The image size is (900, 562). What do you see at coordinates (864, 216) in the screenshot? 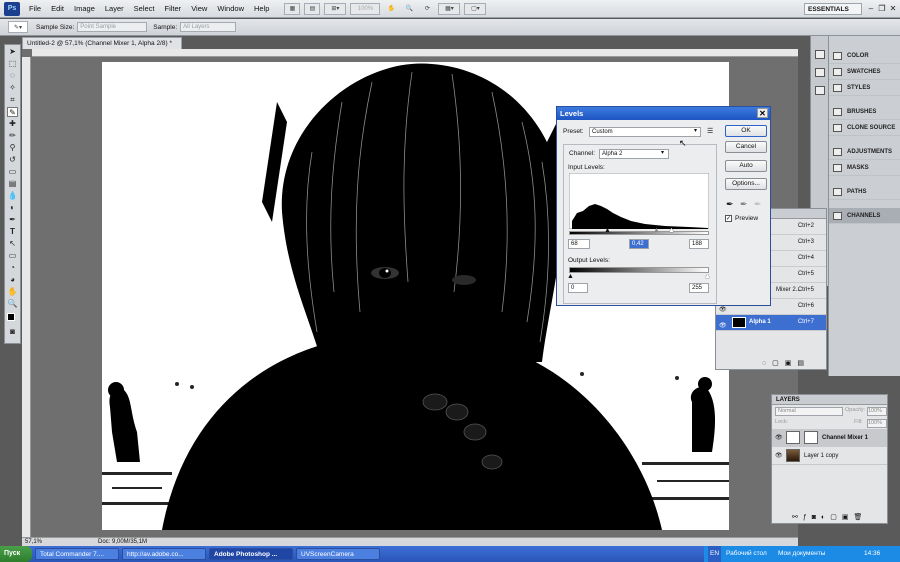
I see `panel-channels: CHANNELS` at bounding box center [864, 216].